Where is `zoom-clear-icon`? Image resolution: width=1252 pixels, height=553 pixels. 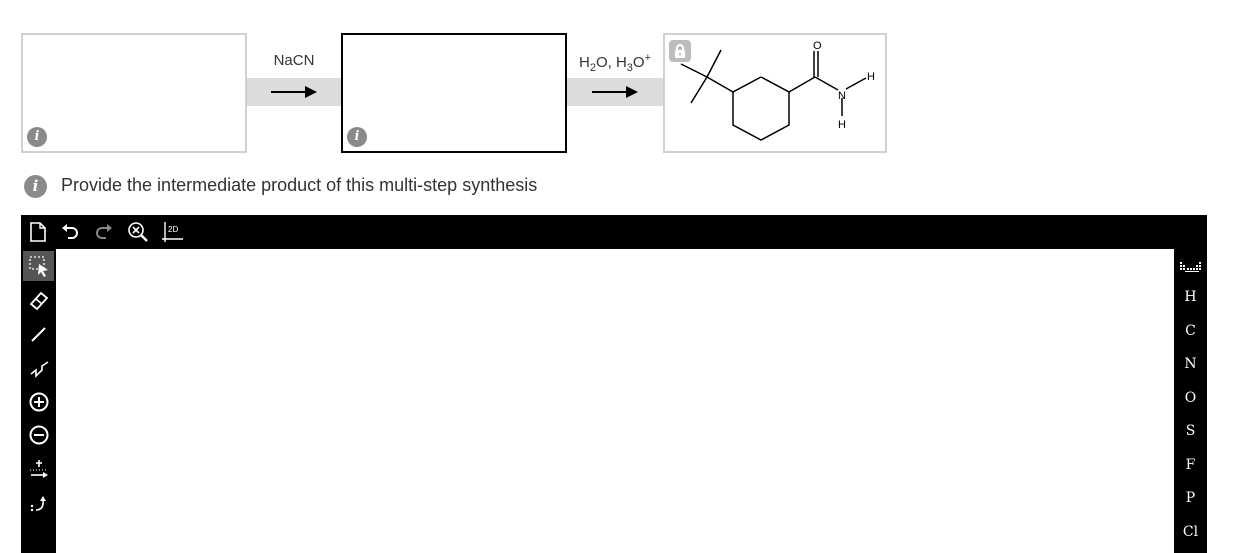
zoom-clear-icon is located at coordinates (138, 232).